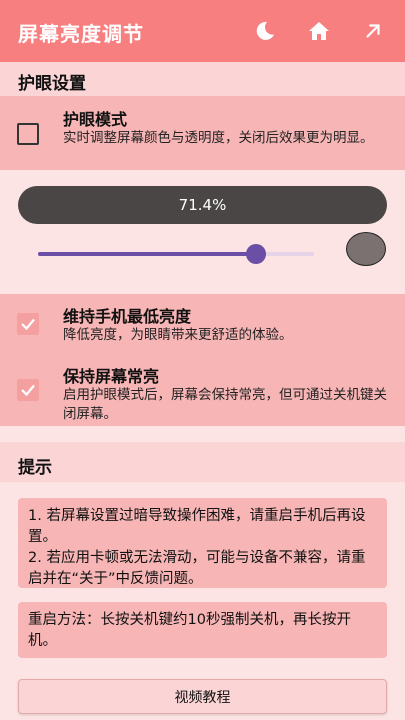 This screenshot has width=405, height=720. What do you see at coordinates (28, 134) in the screenshot?
I see `eye-mode-checkbox` at bounding box center [28, 134].